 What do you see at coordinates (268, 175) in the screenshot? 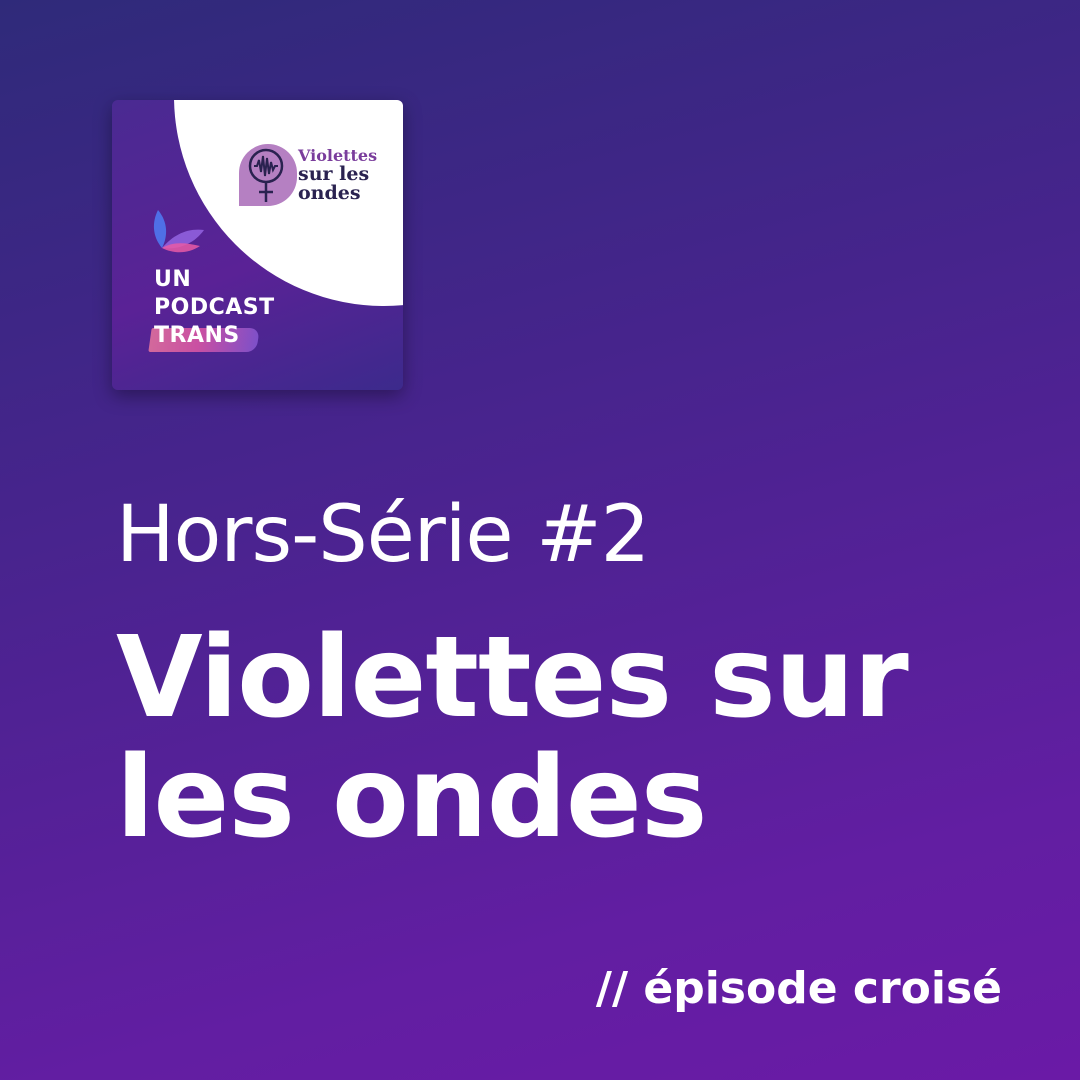
I see `venus-waveform-icon` at bounding box center [268, 175].